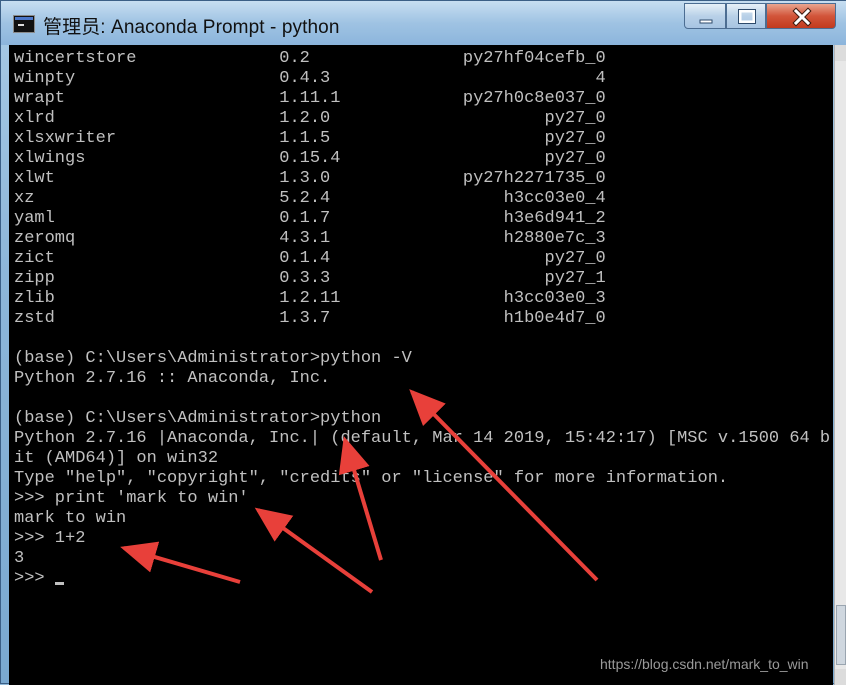  I want to click on minimize-icon, so click(706, 21).